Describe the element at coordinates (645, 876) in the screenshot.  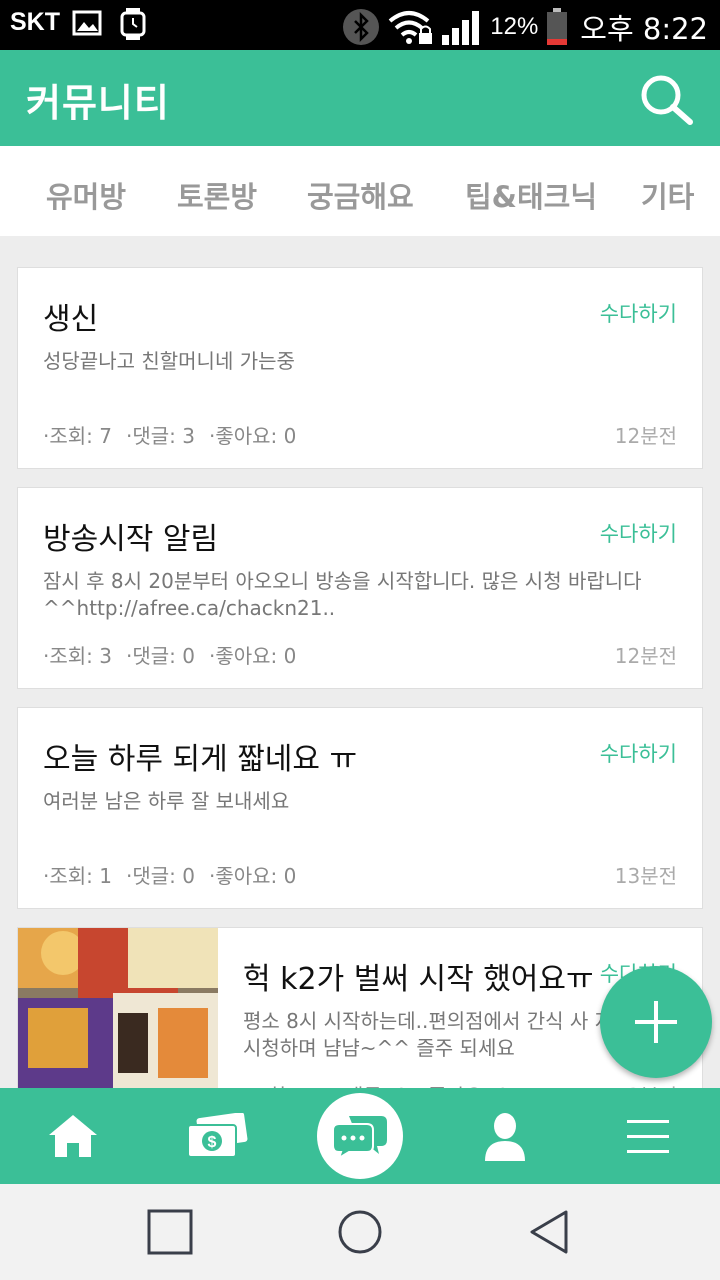
I see `post-time: 13분전` at that location.